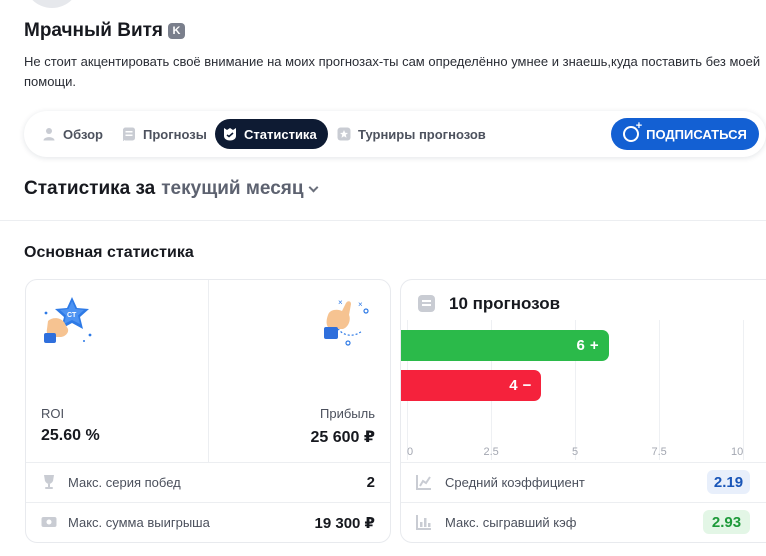 The height and width of the screenshot is (556, 766). Describe the element at coordinates (129, 134) in the screenshot. I see `list-icon` at that location.